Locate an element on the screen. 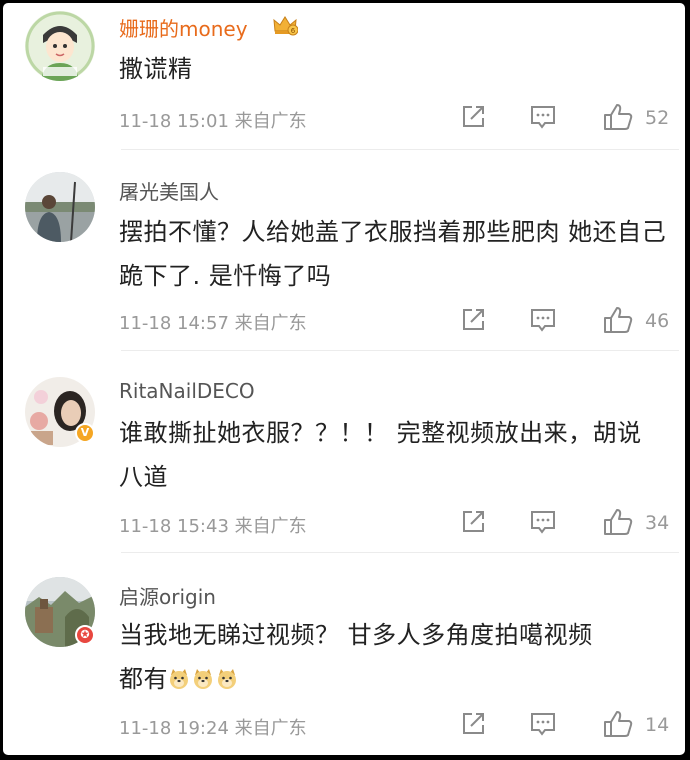 The image size is (690, 760). comment-meta: 11-18 19:24 来自广东 is located at coordinates (213, 727).